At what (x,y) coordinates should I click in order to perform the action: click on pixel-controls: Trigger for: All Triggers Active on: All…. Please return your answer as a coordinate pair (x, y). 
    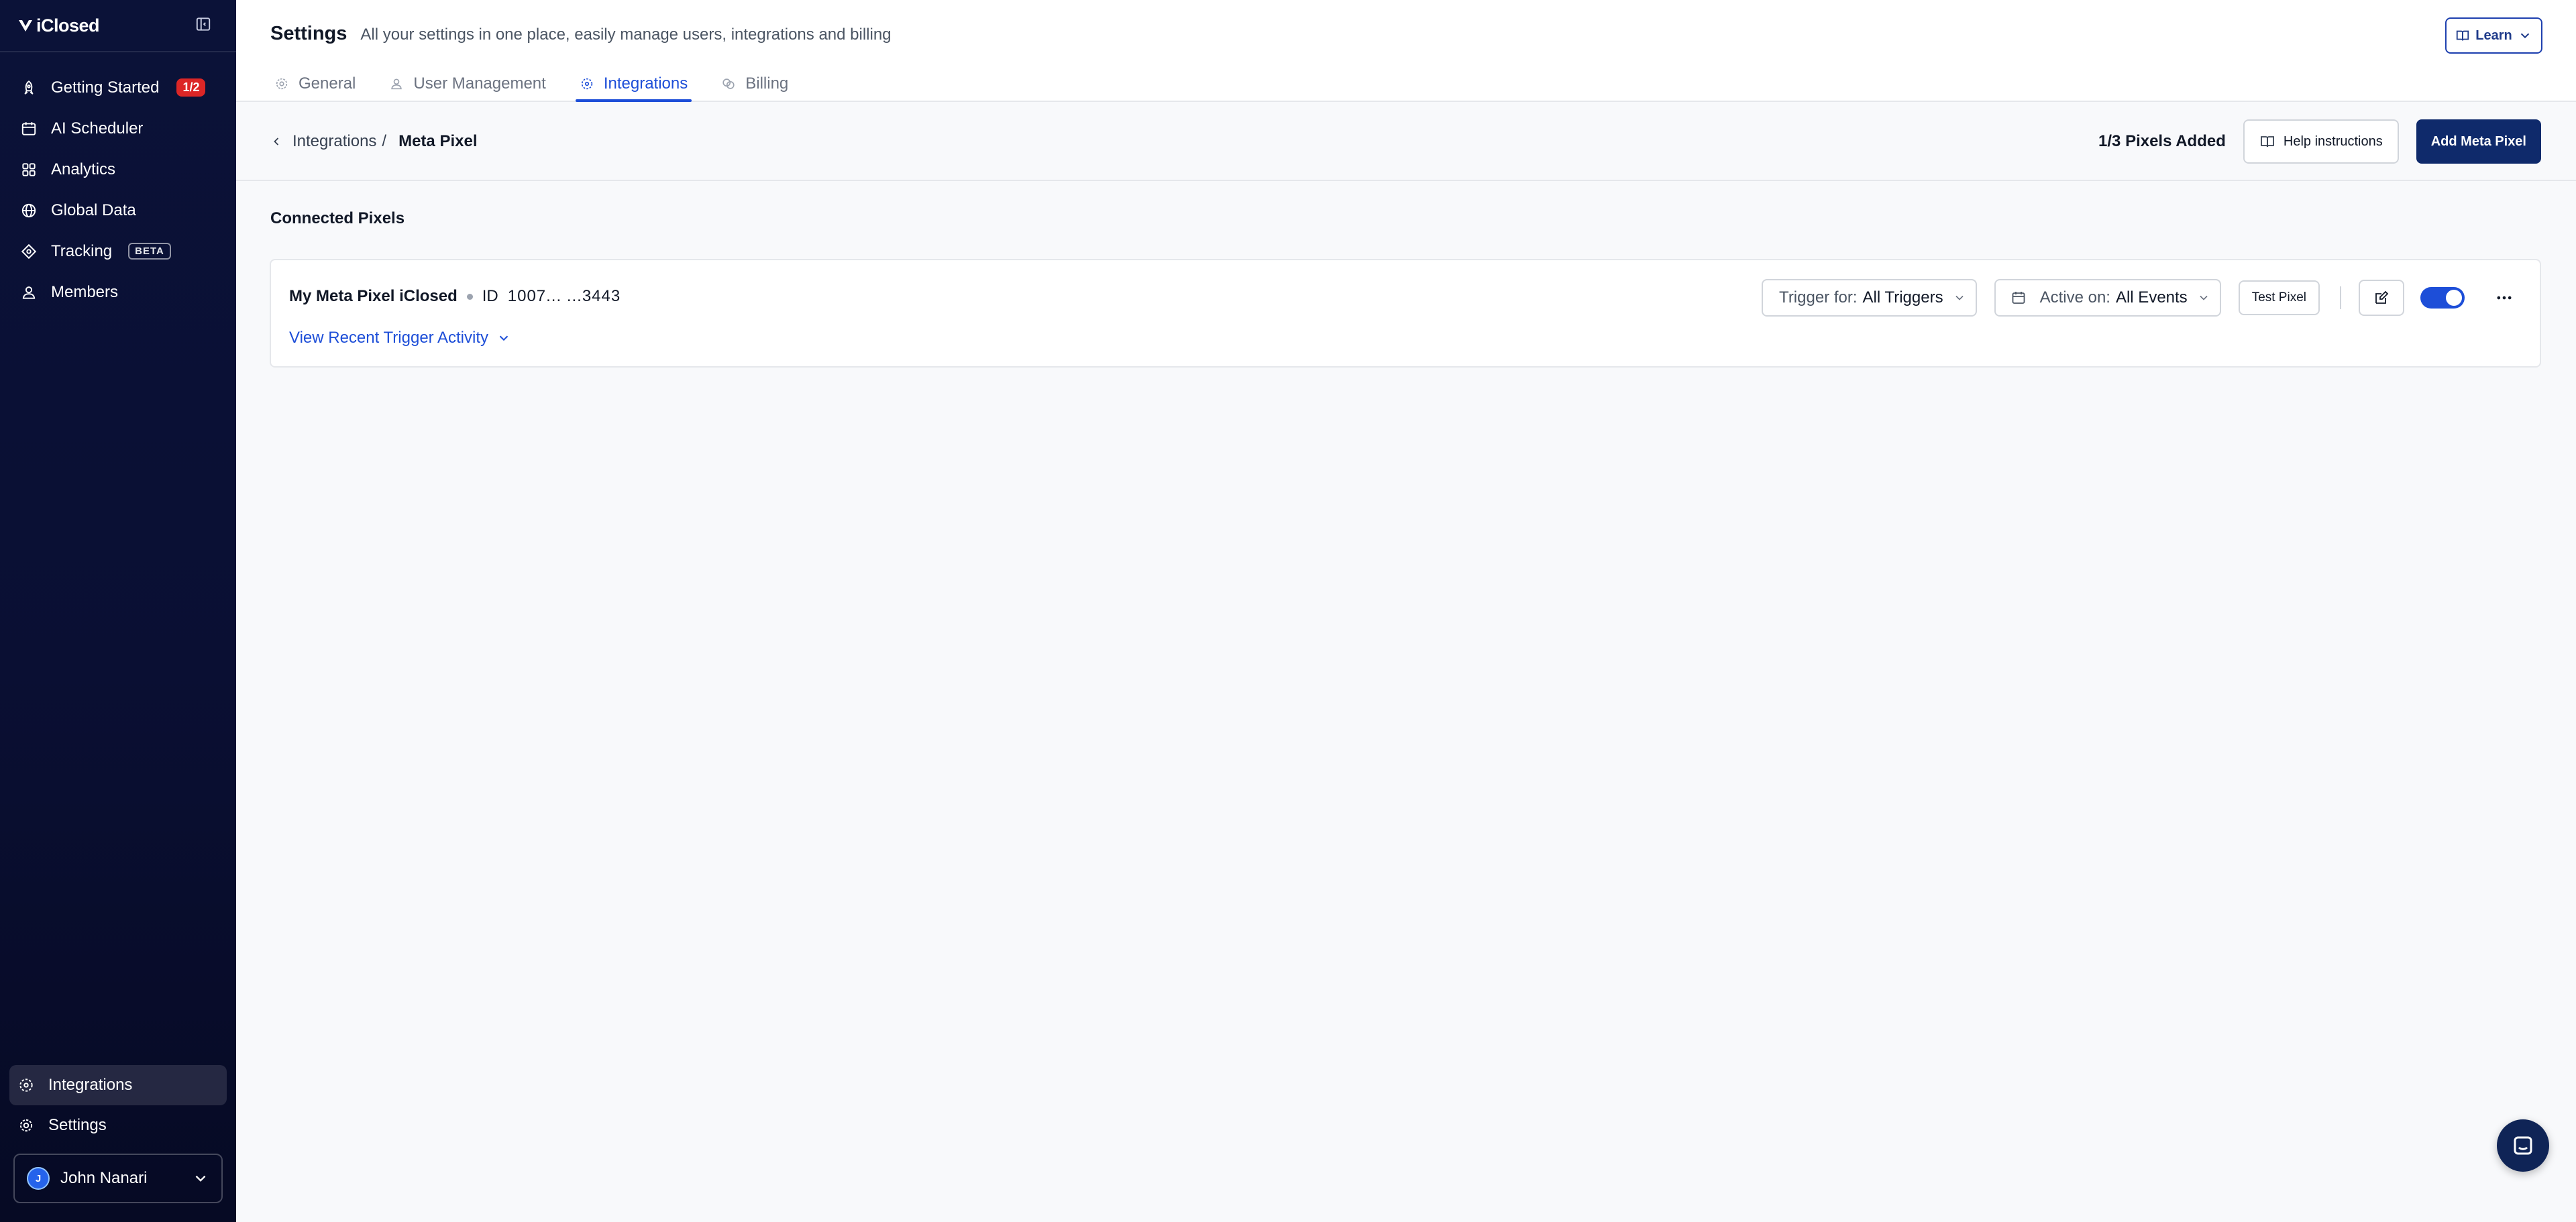
    Looking at the image, I should click on (2139, 298).